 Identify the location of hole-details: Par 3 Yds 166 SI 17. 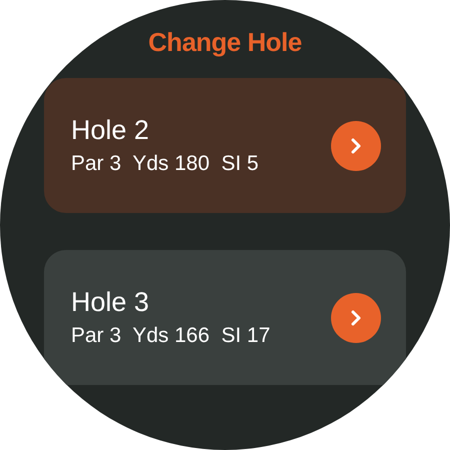
(170, 336).